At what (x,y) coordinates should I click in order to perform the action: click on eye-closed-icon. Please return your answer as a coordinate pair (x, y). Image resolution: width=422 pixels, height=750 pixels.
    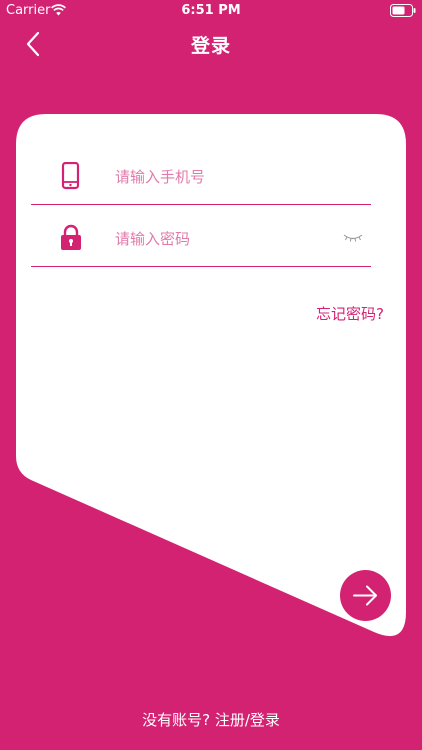
    Looking at the image, I should click on (353, 237).